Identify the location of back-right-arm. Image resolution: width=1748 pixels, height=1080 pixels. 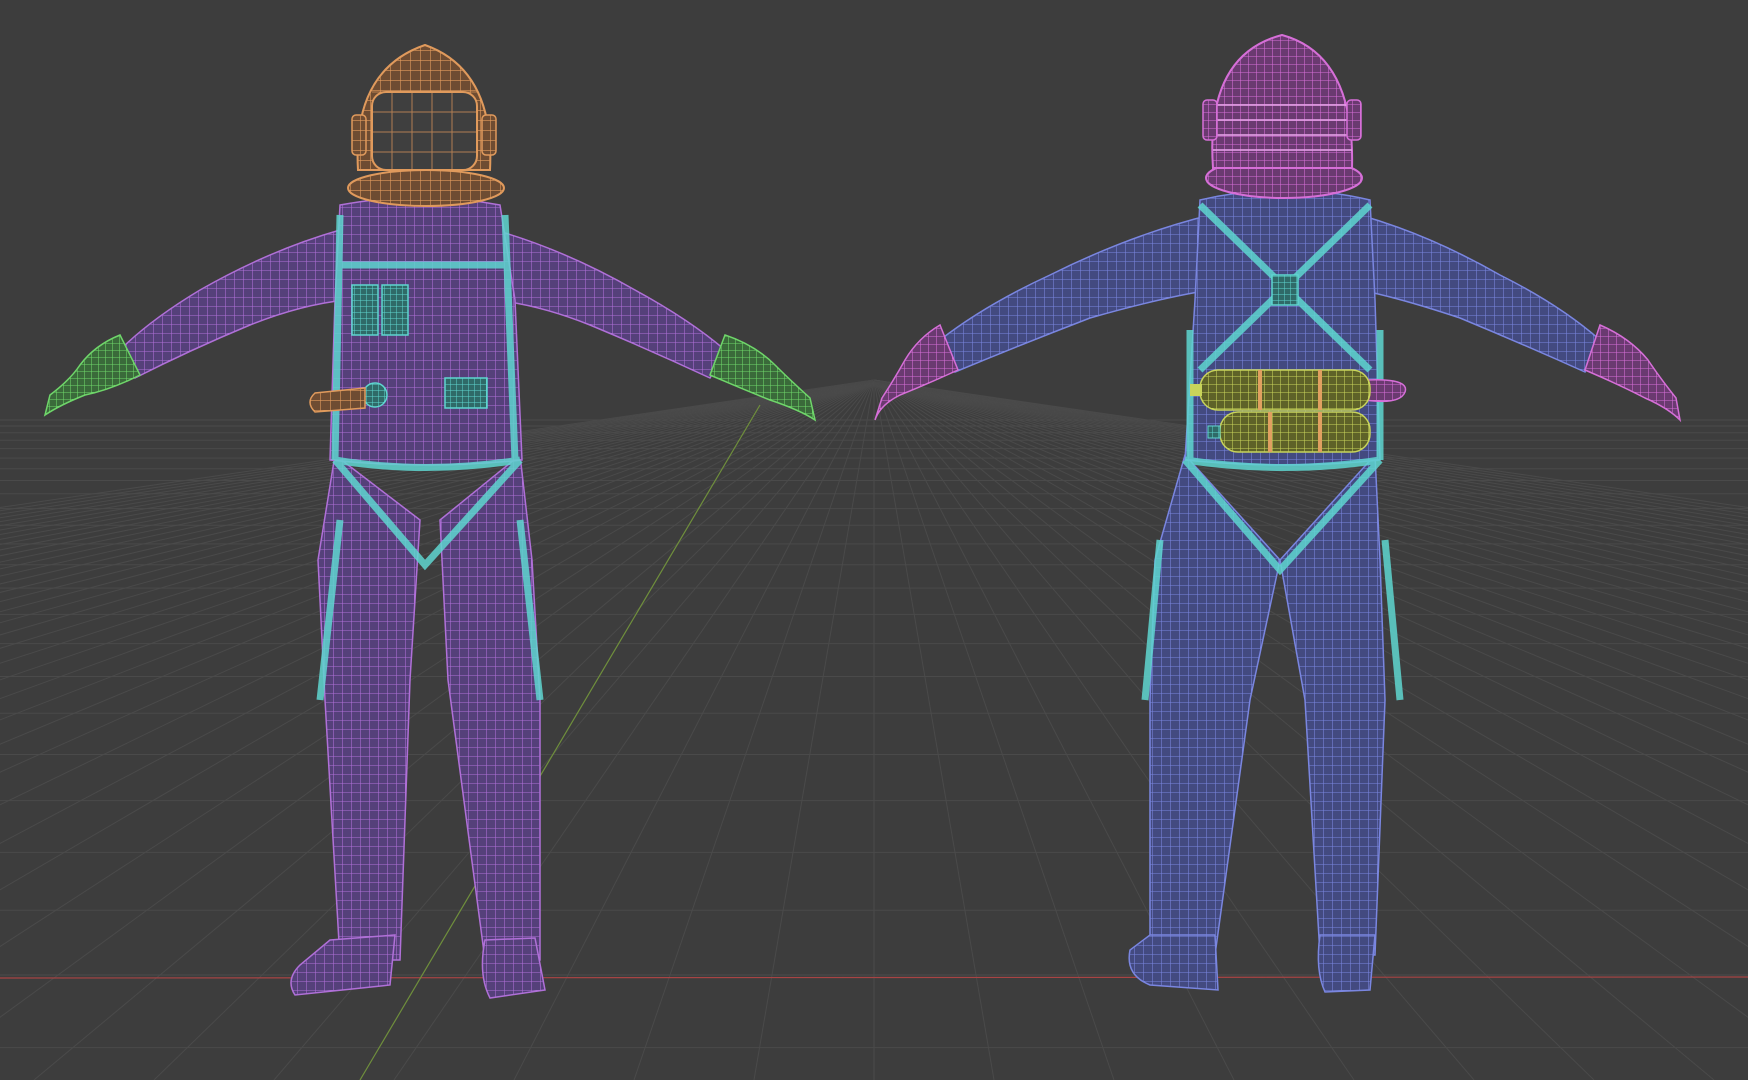
(1480, 293).